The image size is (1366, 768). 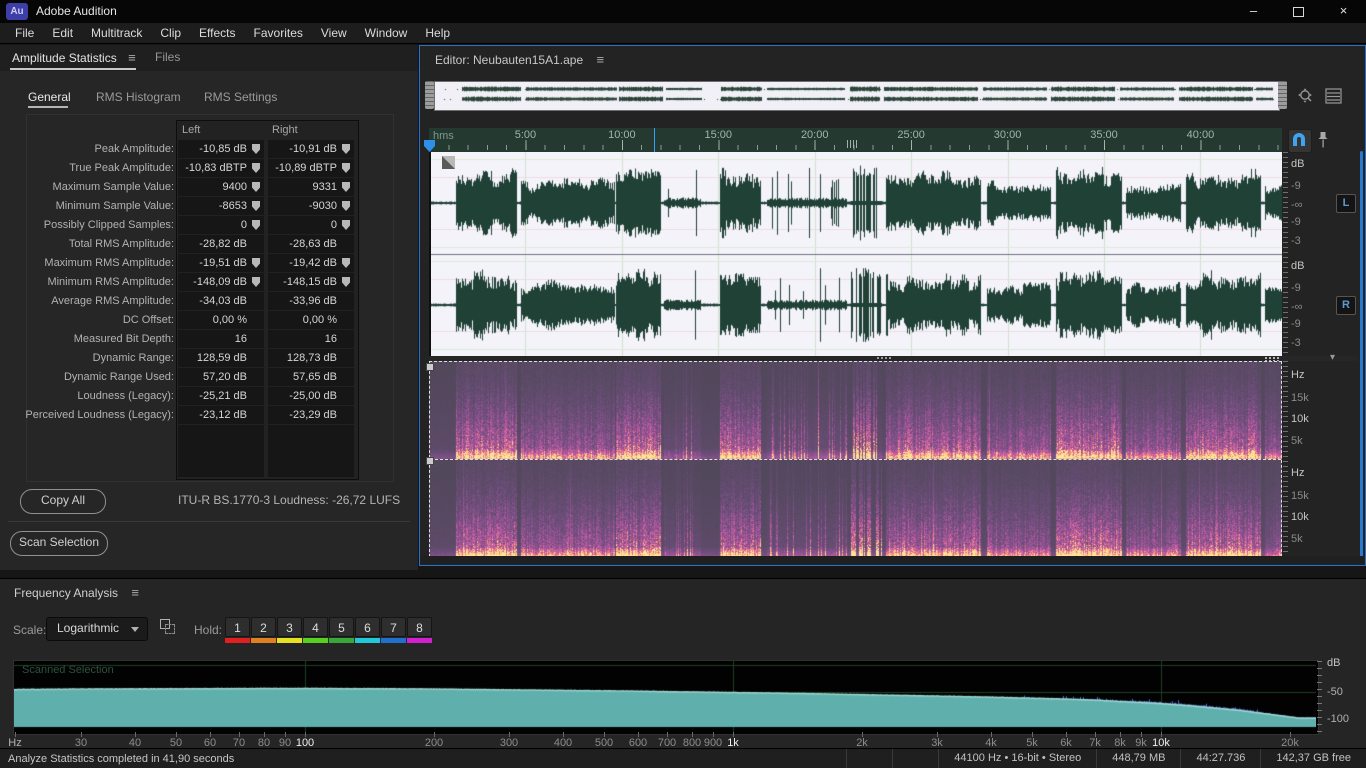 What do you see at coordinates (221, 168) in the screenshot?
I see `stats-value-left: -10,83 dBTP` at bounding box center [221, 168].